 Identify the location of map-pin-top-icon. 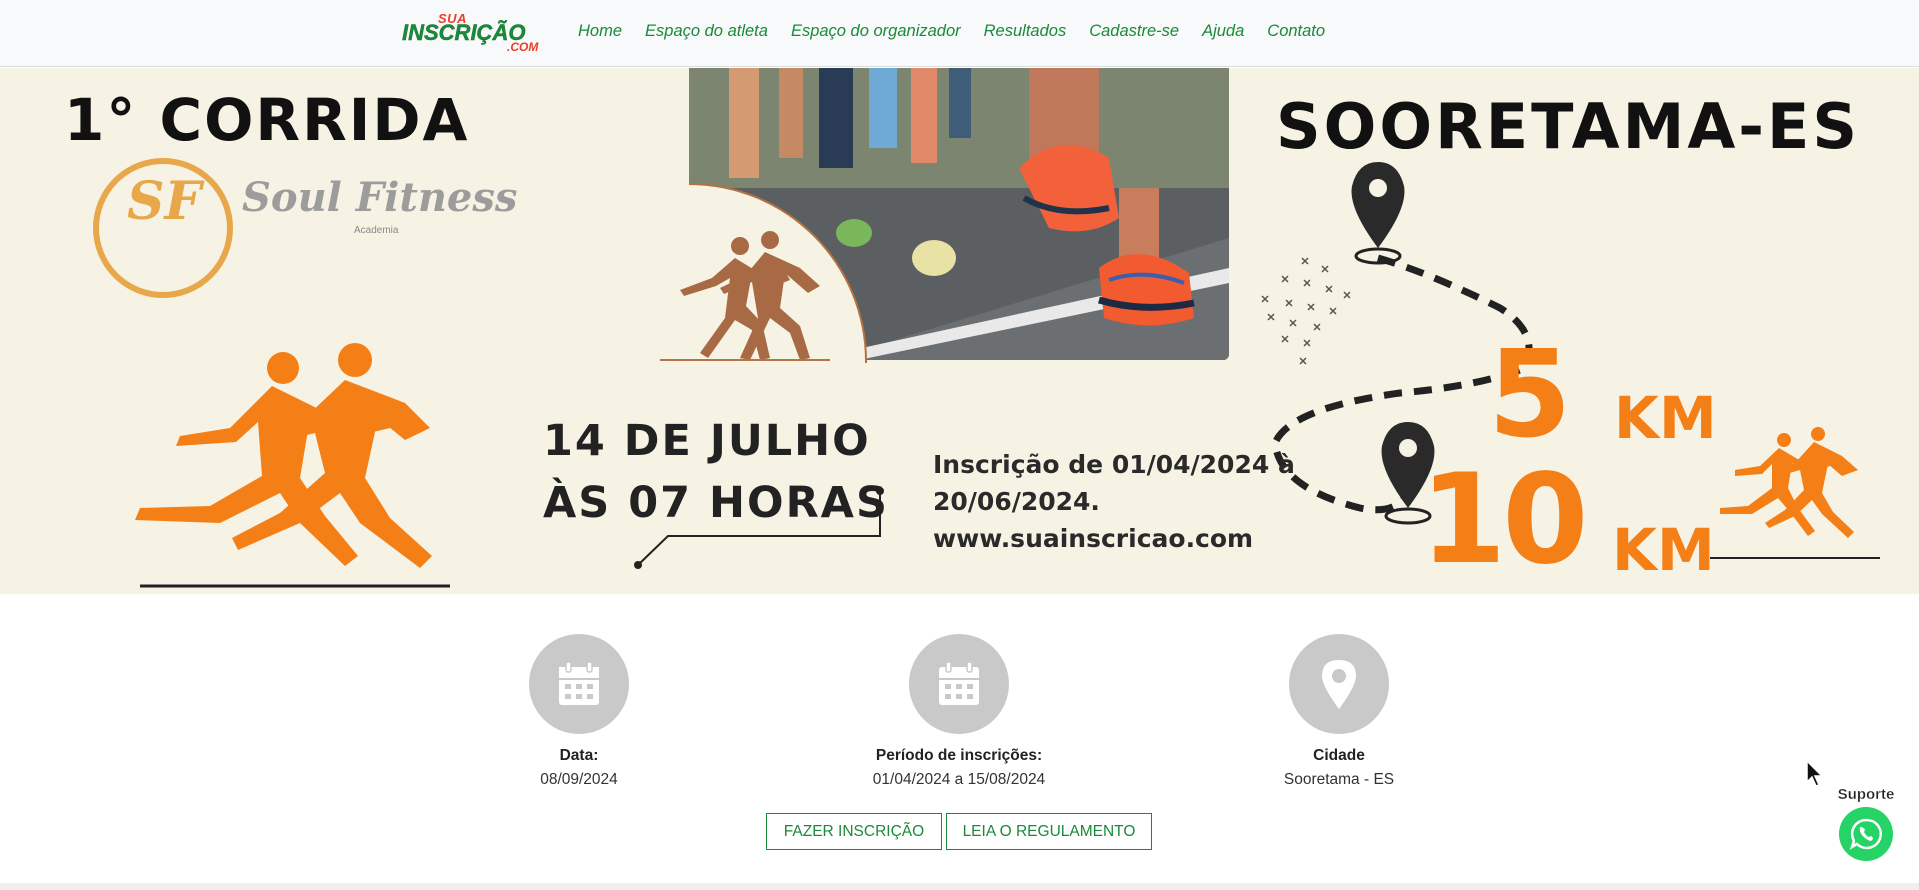
(1378, 213).